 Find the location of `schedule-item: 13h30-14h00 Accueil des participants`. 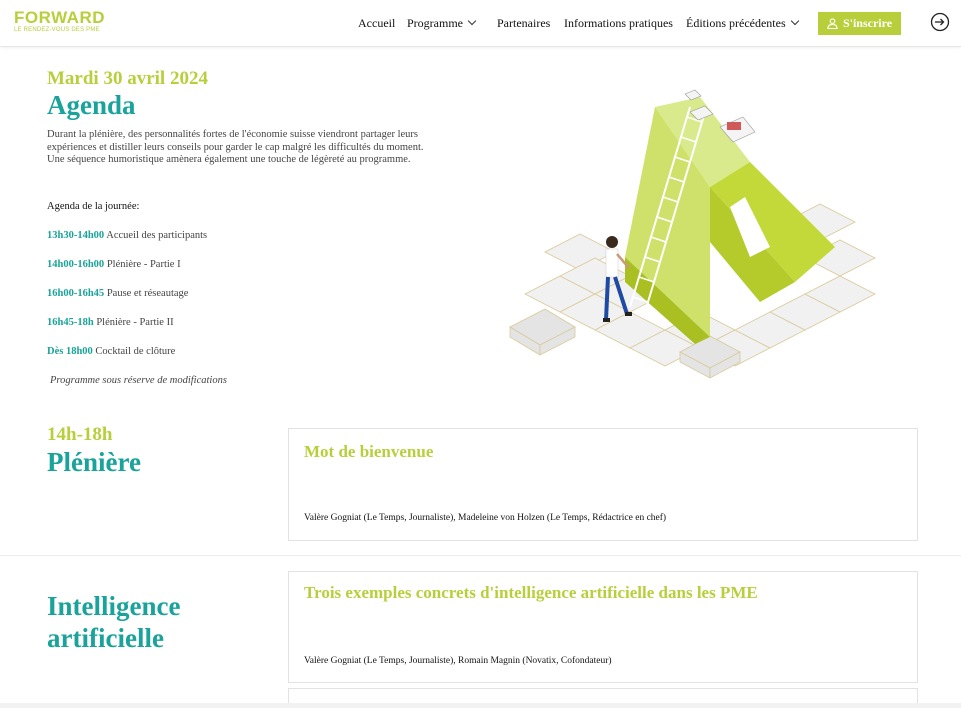

schedule-item: 13h30-14h00 Accueil des participants is located at coordinates (127, 235).